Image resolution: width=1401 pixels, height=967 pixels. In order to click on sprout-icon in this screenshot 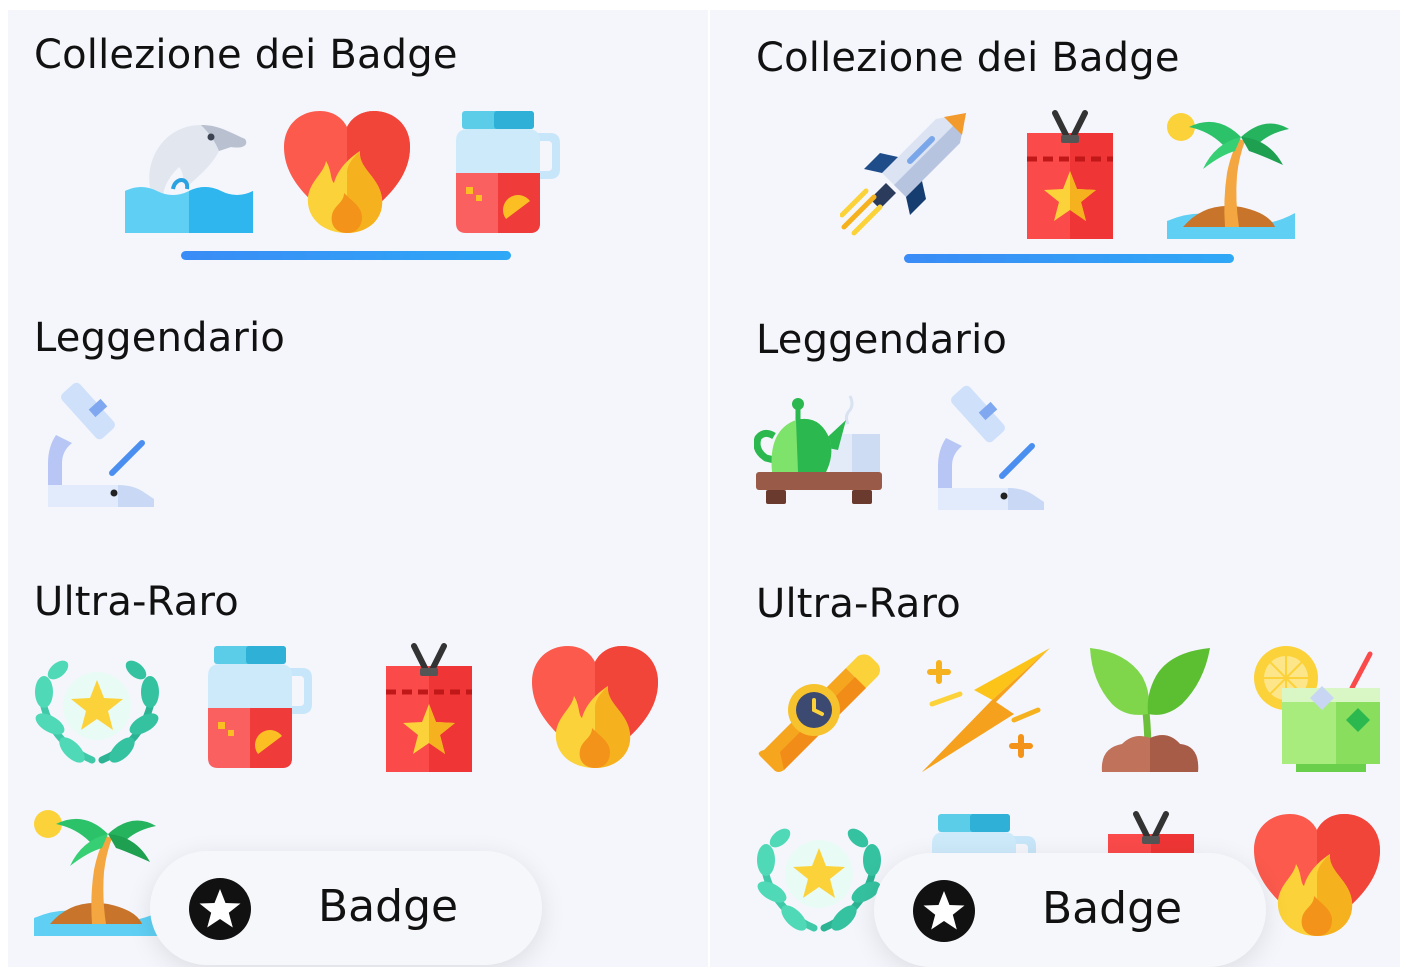, I will do `click(1151, 709)`.